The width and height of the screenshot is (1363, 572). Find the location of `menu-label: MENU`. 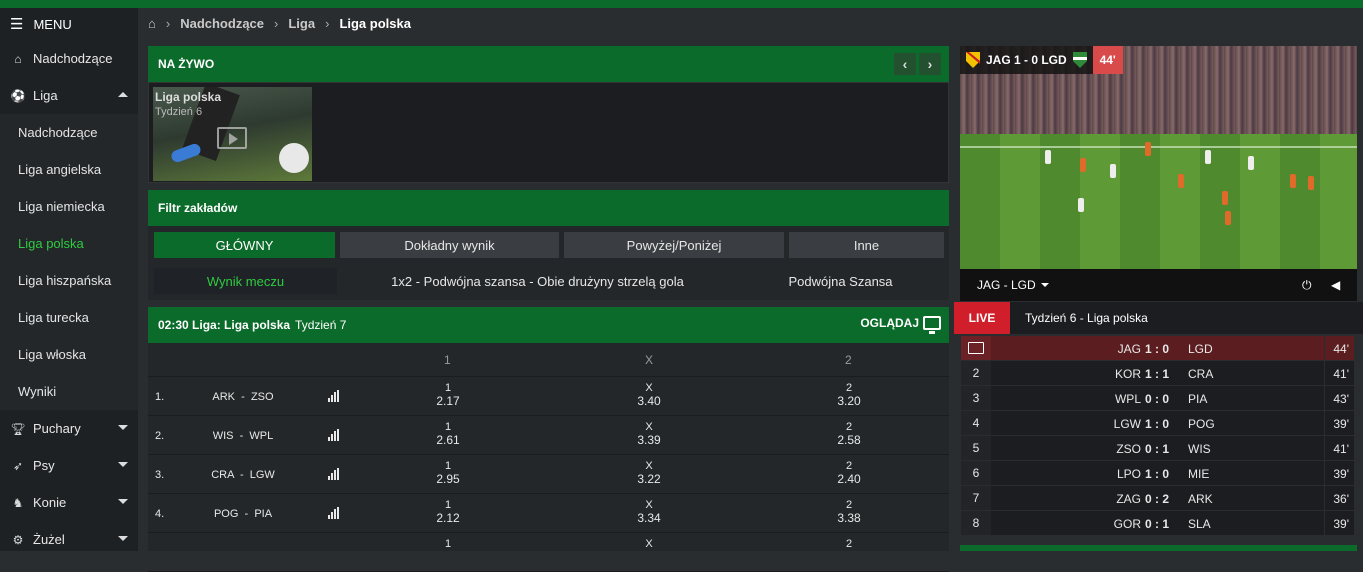

menu-label: MENU is located at coordinates (52, 24).